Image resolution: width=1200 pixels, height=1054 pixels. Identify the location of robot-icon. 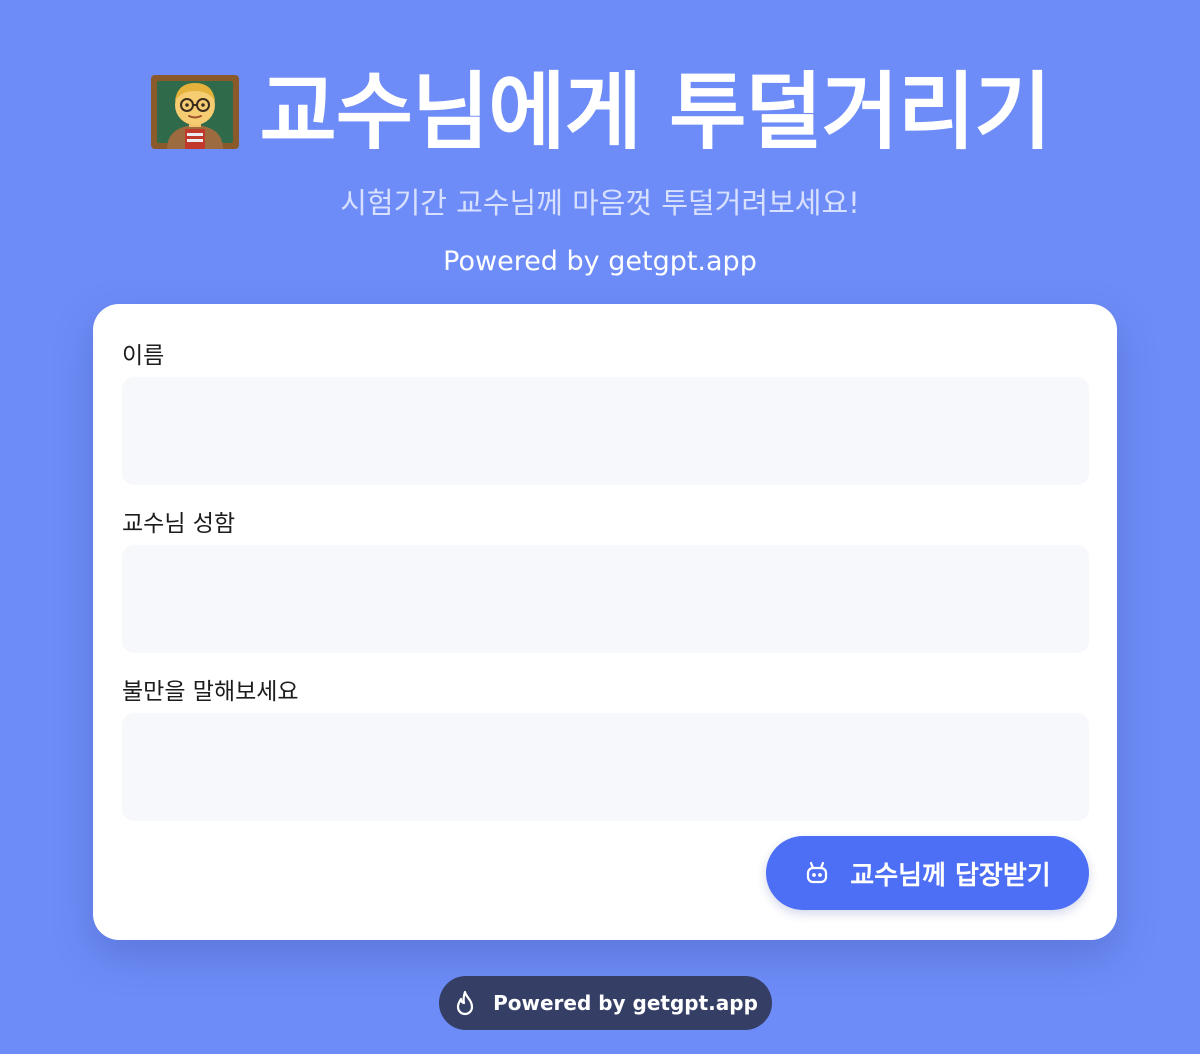
(817, 873).